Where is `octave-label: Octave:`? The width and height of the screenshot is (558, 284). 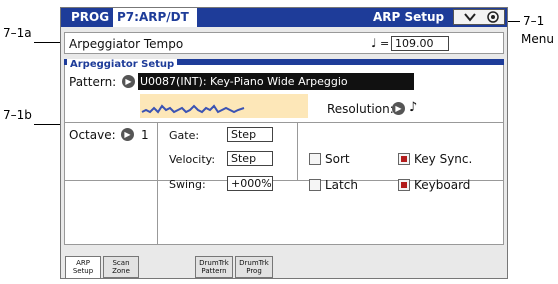 octave-label: Octave: is located at coordinates (92, 135).